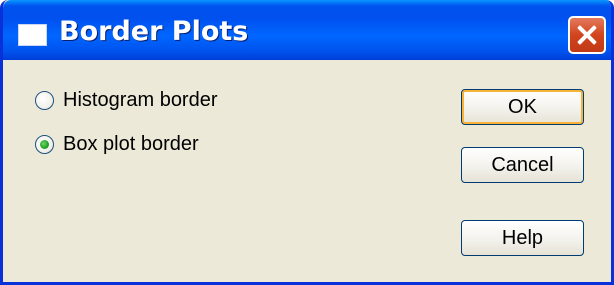 The height and width of the screenshot is (285, 614). What do you see at coordinates (140, 100) in the screenshot?
I see `histogram-border-label: Histogram border` at bounding box center [140, 100].